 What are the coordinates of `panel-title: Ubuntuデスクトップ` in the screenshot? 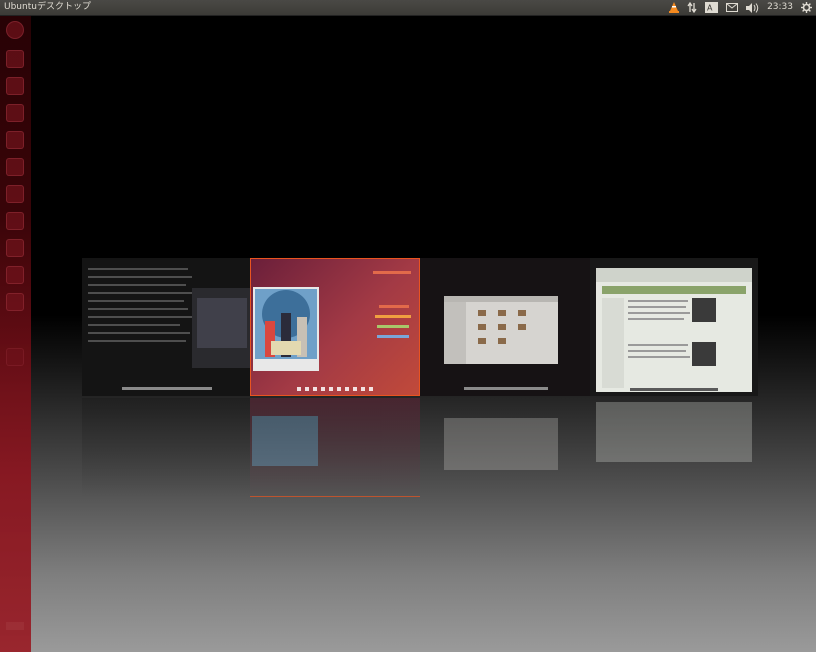 It's located at (47, 7).